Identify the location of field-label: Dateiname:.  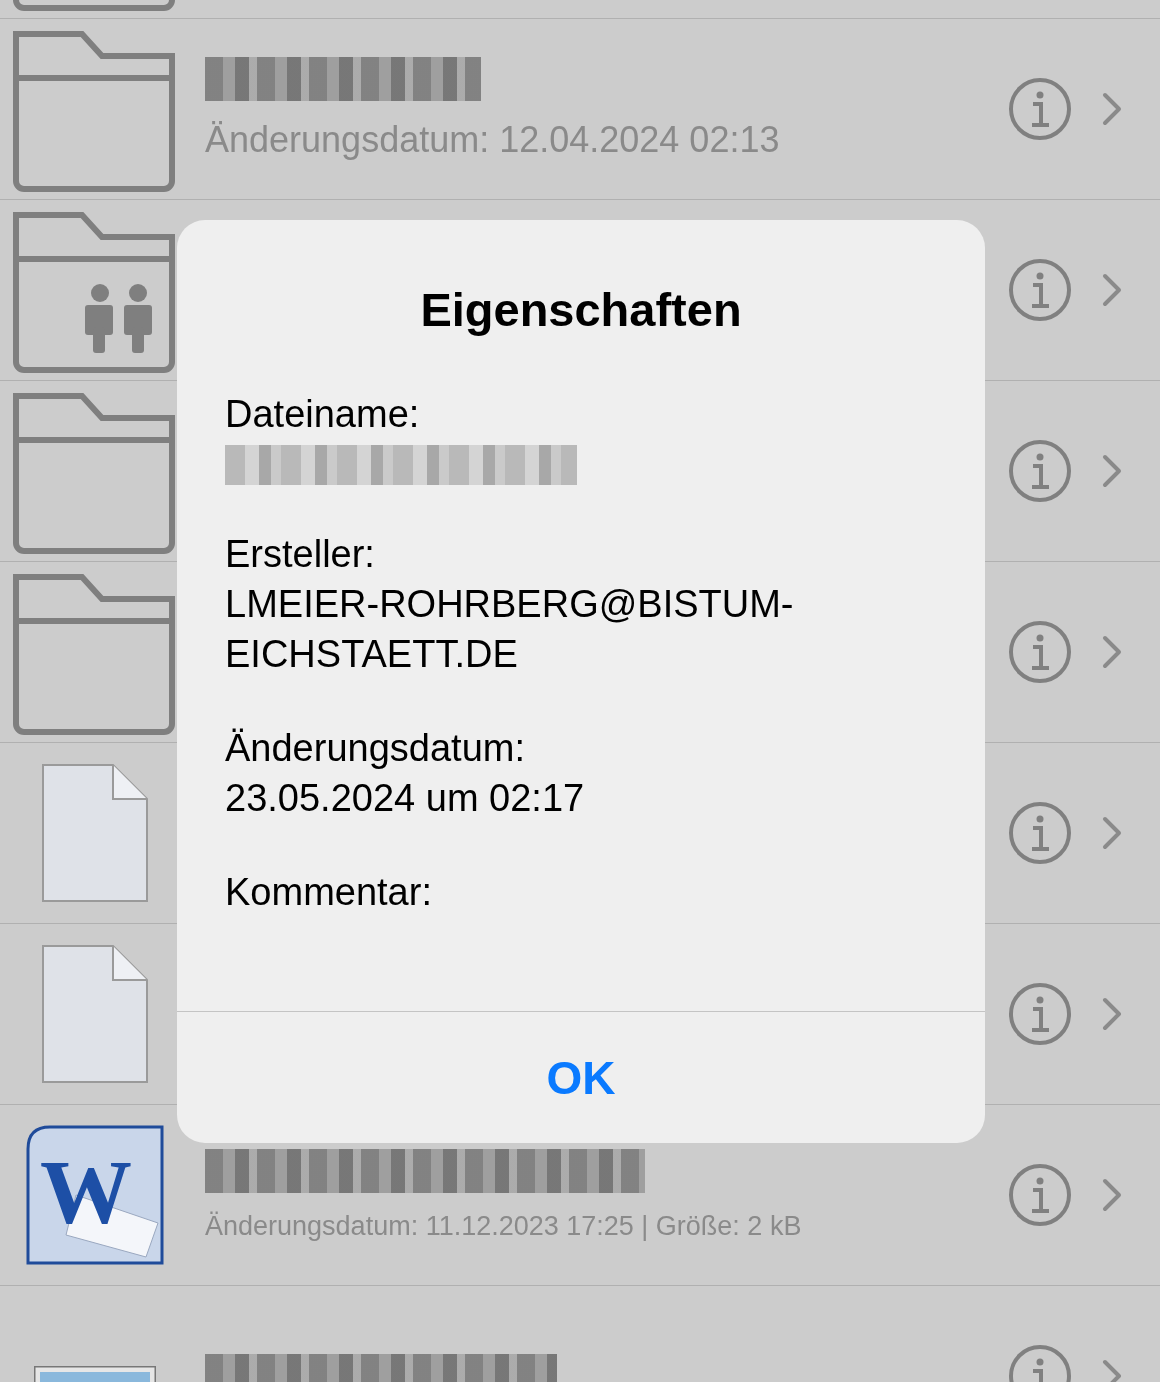
(323, 414).